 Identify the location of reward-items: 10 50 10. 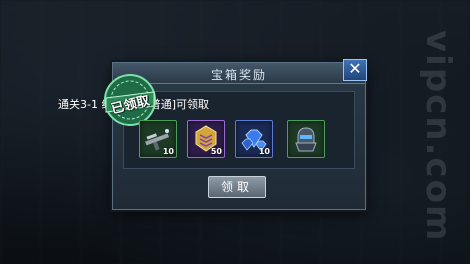
(239, 140).